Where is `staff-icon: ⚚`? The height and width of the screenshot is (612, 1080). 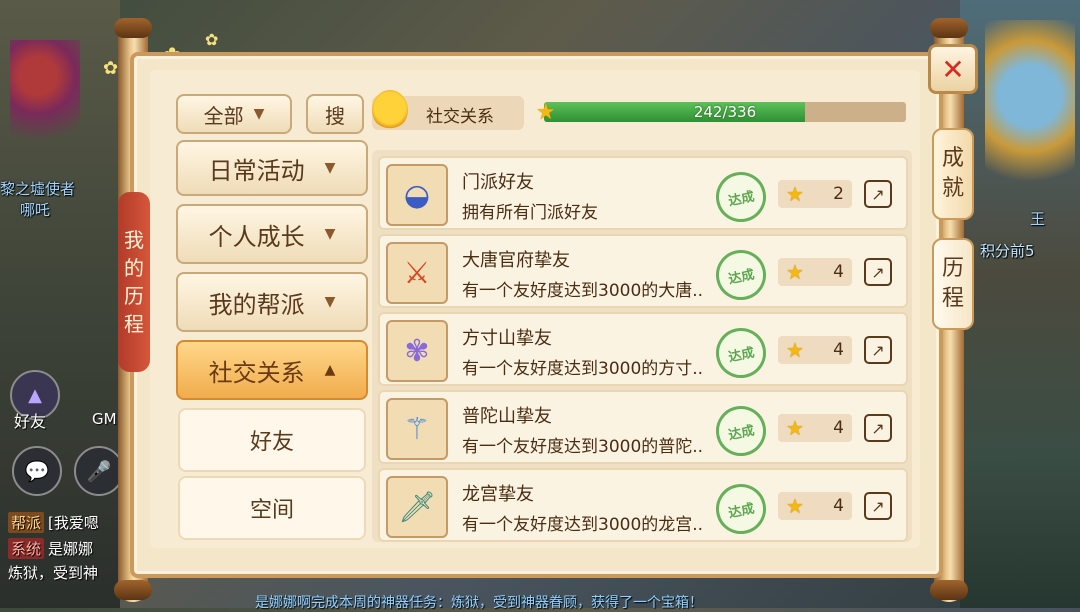 staff-icon: ⚚ is located at coordinates (417, 429).